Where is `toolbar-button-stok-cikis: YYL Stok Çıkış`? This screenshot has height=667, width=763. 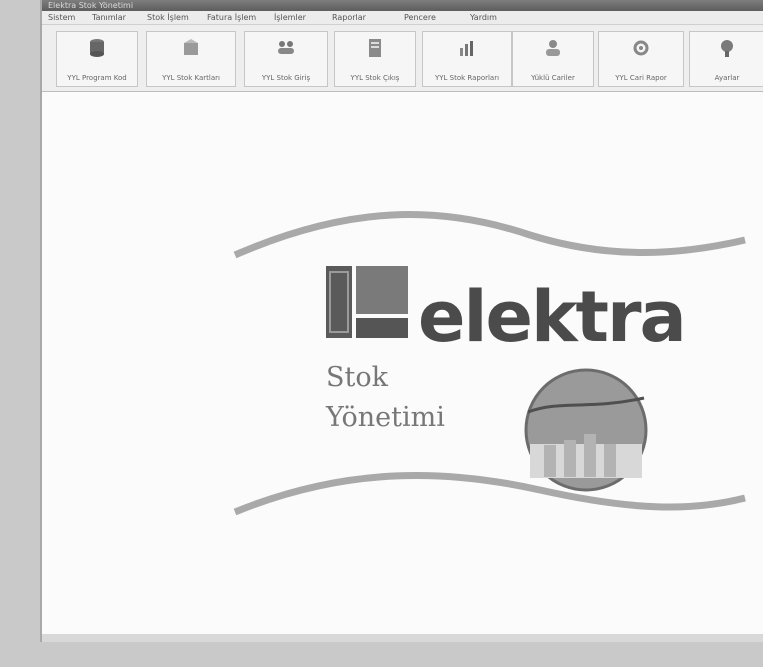 toolbar-button-stok-cikis: YYL Stok Çıkış is located at coordinates (375, 59).